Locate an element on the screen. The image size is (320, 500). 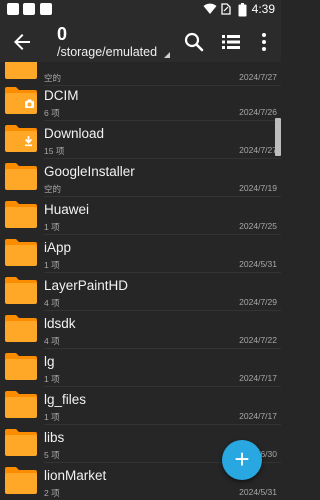
status-bar: 4:39 is located at coordinates (140, 11).